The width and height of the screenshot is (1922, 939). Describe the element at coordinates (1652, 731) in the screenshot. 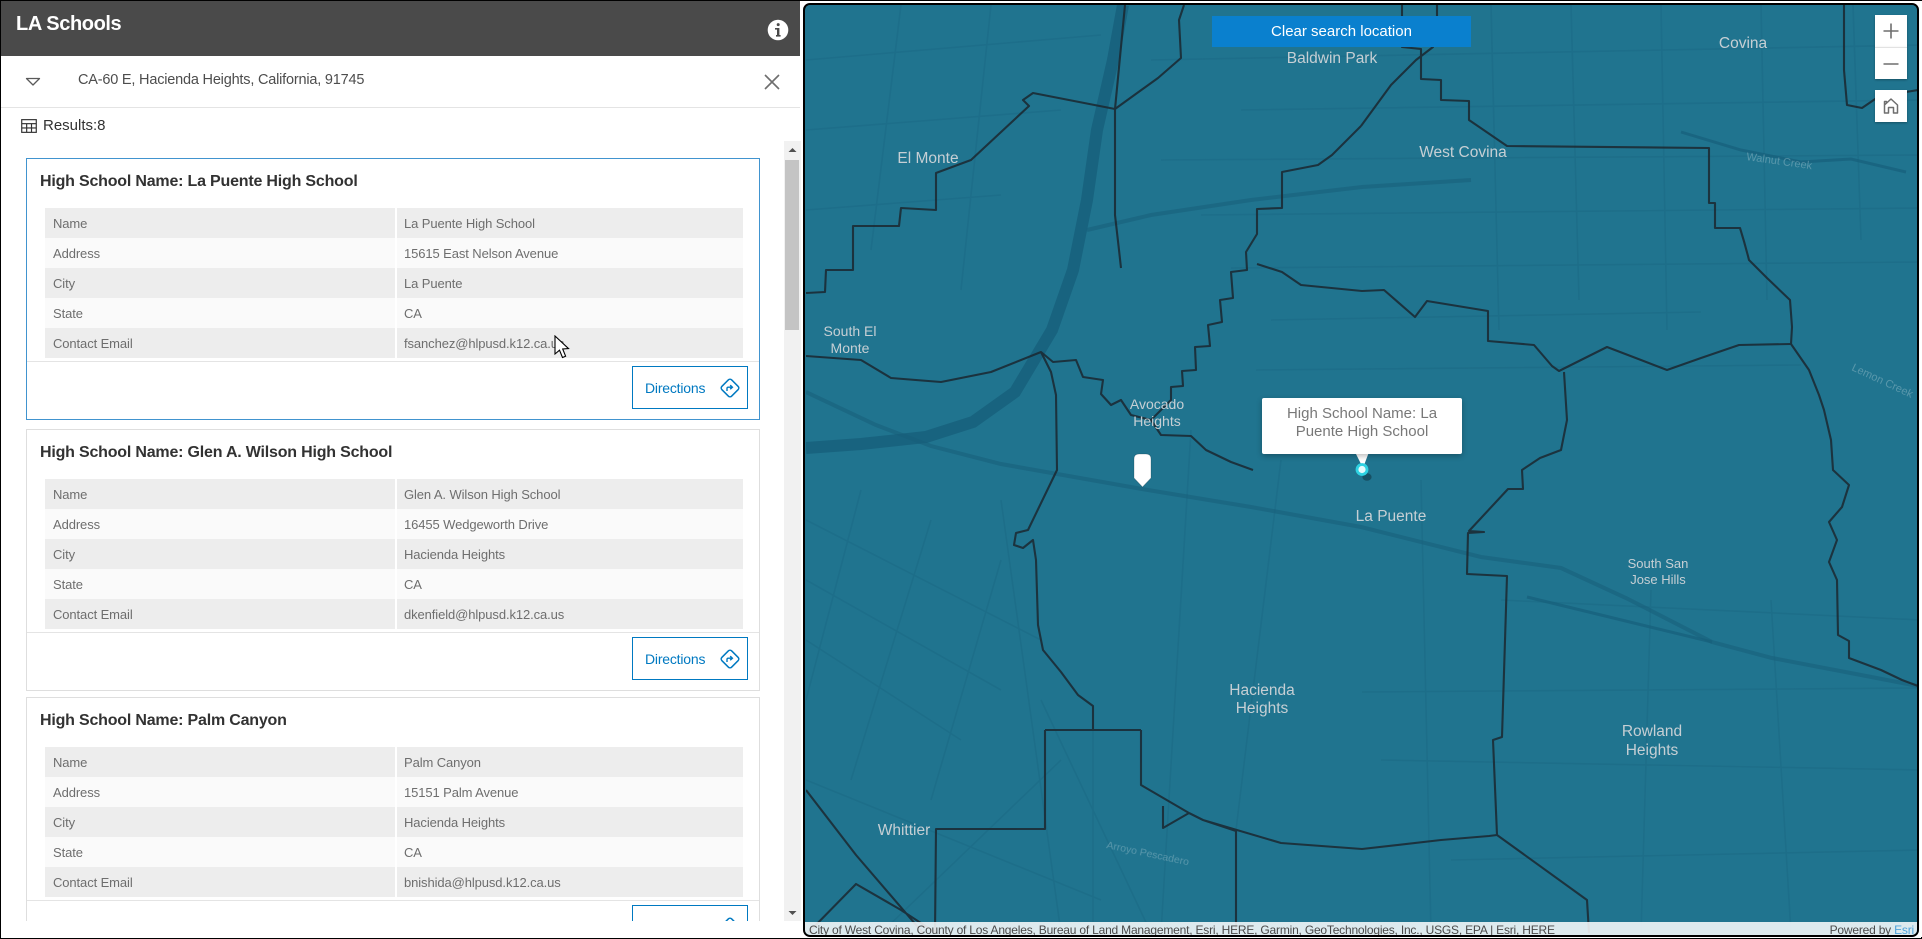

I see `svg-text: Rowland` at that location.